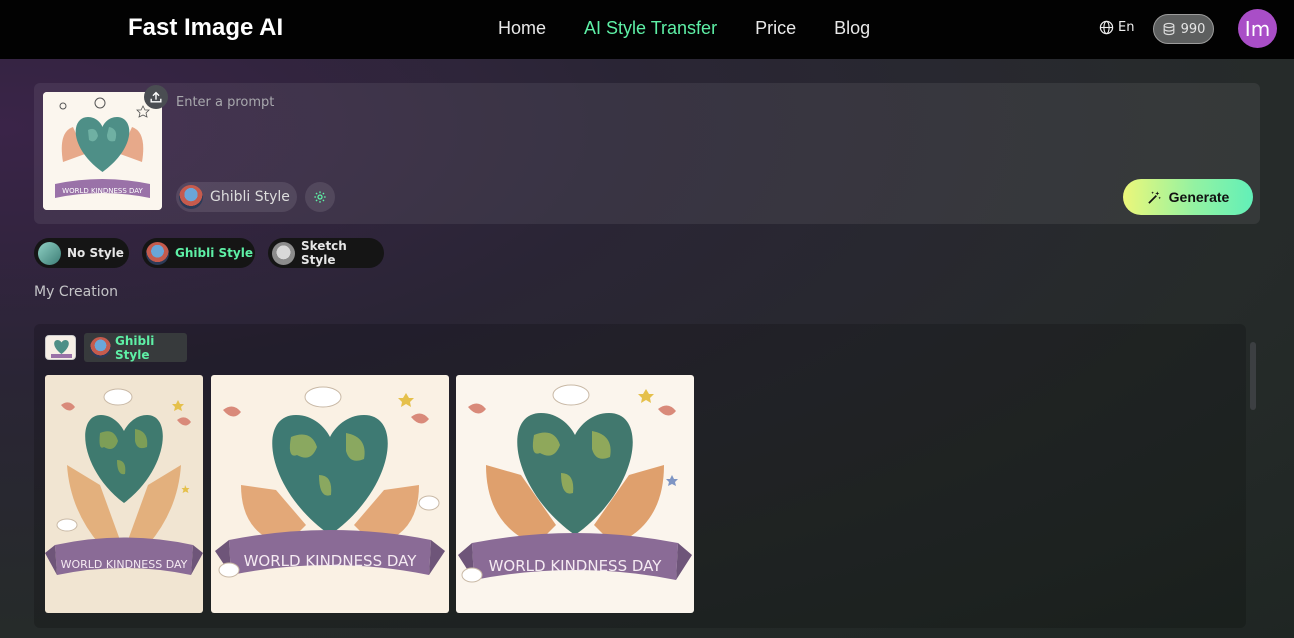 This screenshot has height=638, width=1294. What do you see at coordinates (214, 253) in the screenshot?
I see `style-option-label: Ghibli Style` at bounding box center [214, 253].